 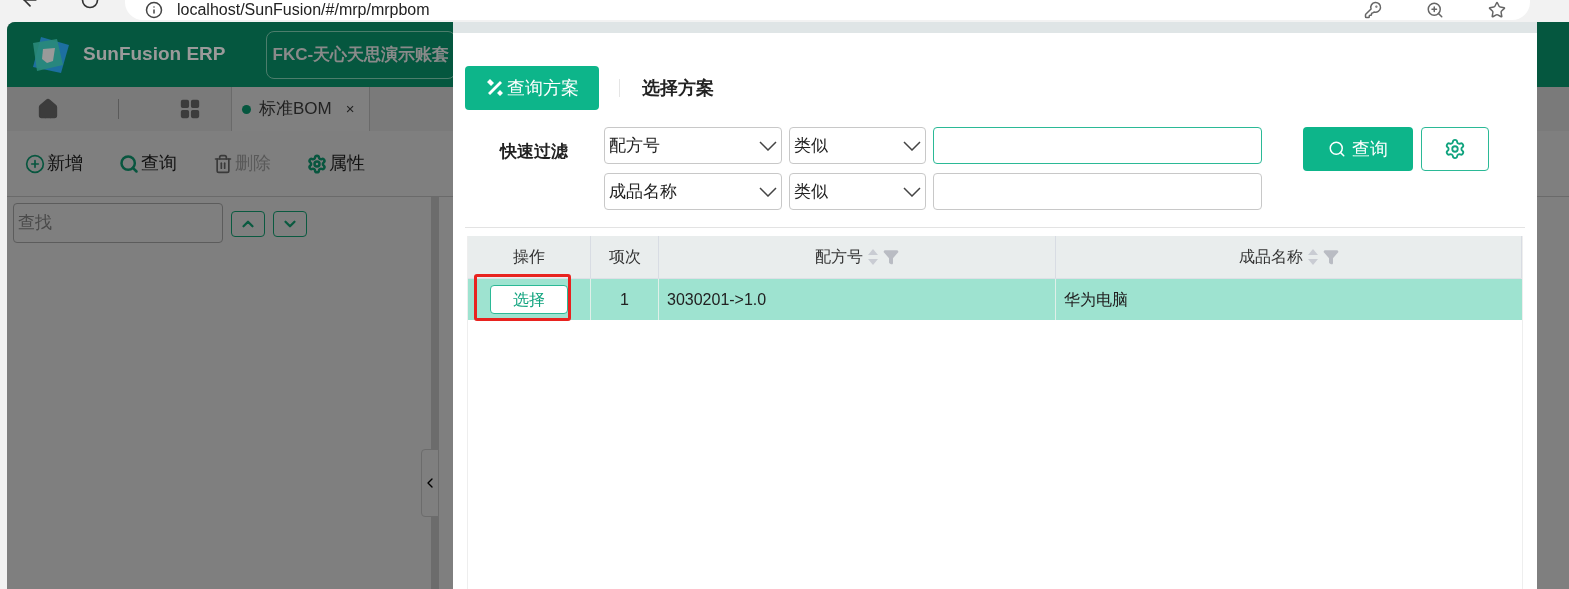 What do you see at coordinates (154, 10) in the screenshot?
I see `info-icon` at bounding box center [154, 10].